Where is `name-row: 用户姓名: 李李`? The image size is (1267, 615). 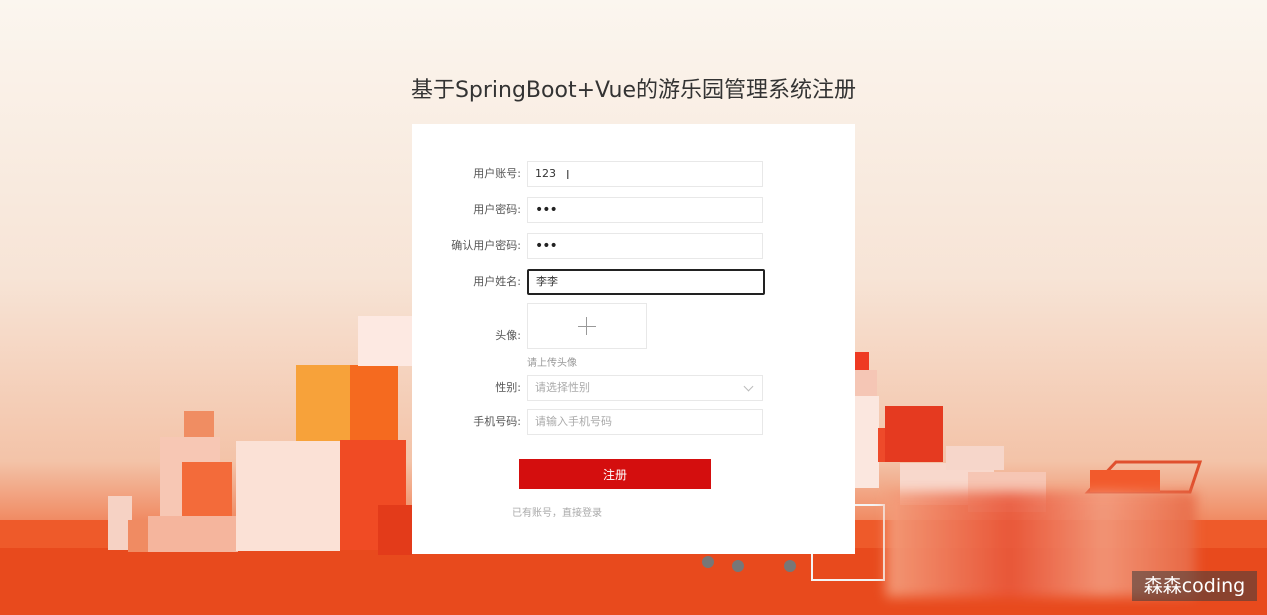 name-row: 用户姓名: 李李 is located at coordinates (633, 282).